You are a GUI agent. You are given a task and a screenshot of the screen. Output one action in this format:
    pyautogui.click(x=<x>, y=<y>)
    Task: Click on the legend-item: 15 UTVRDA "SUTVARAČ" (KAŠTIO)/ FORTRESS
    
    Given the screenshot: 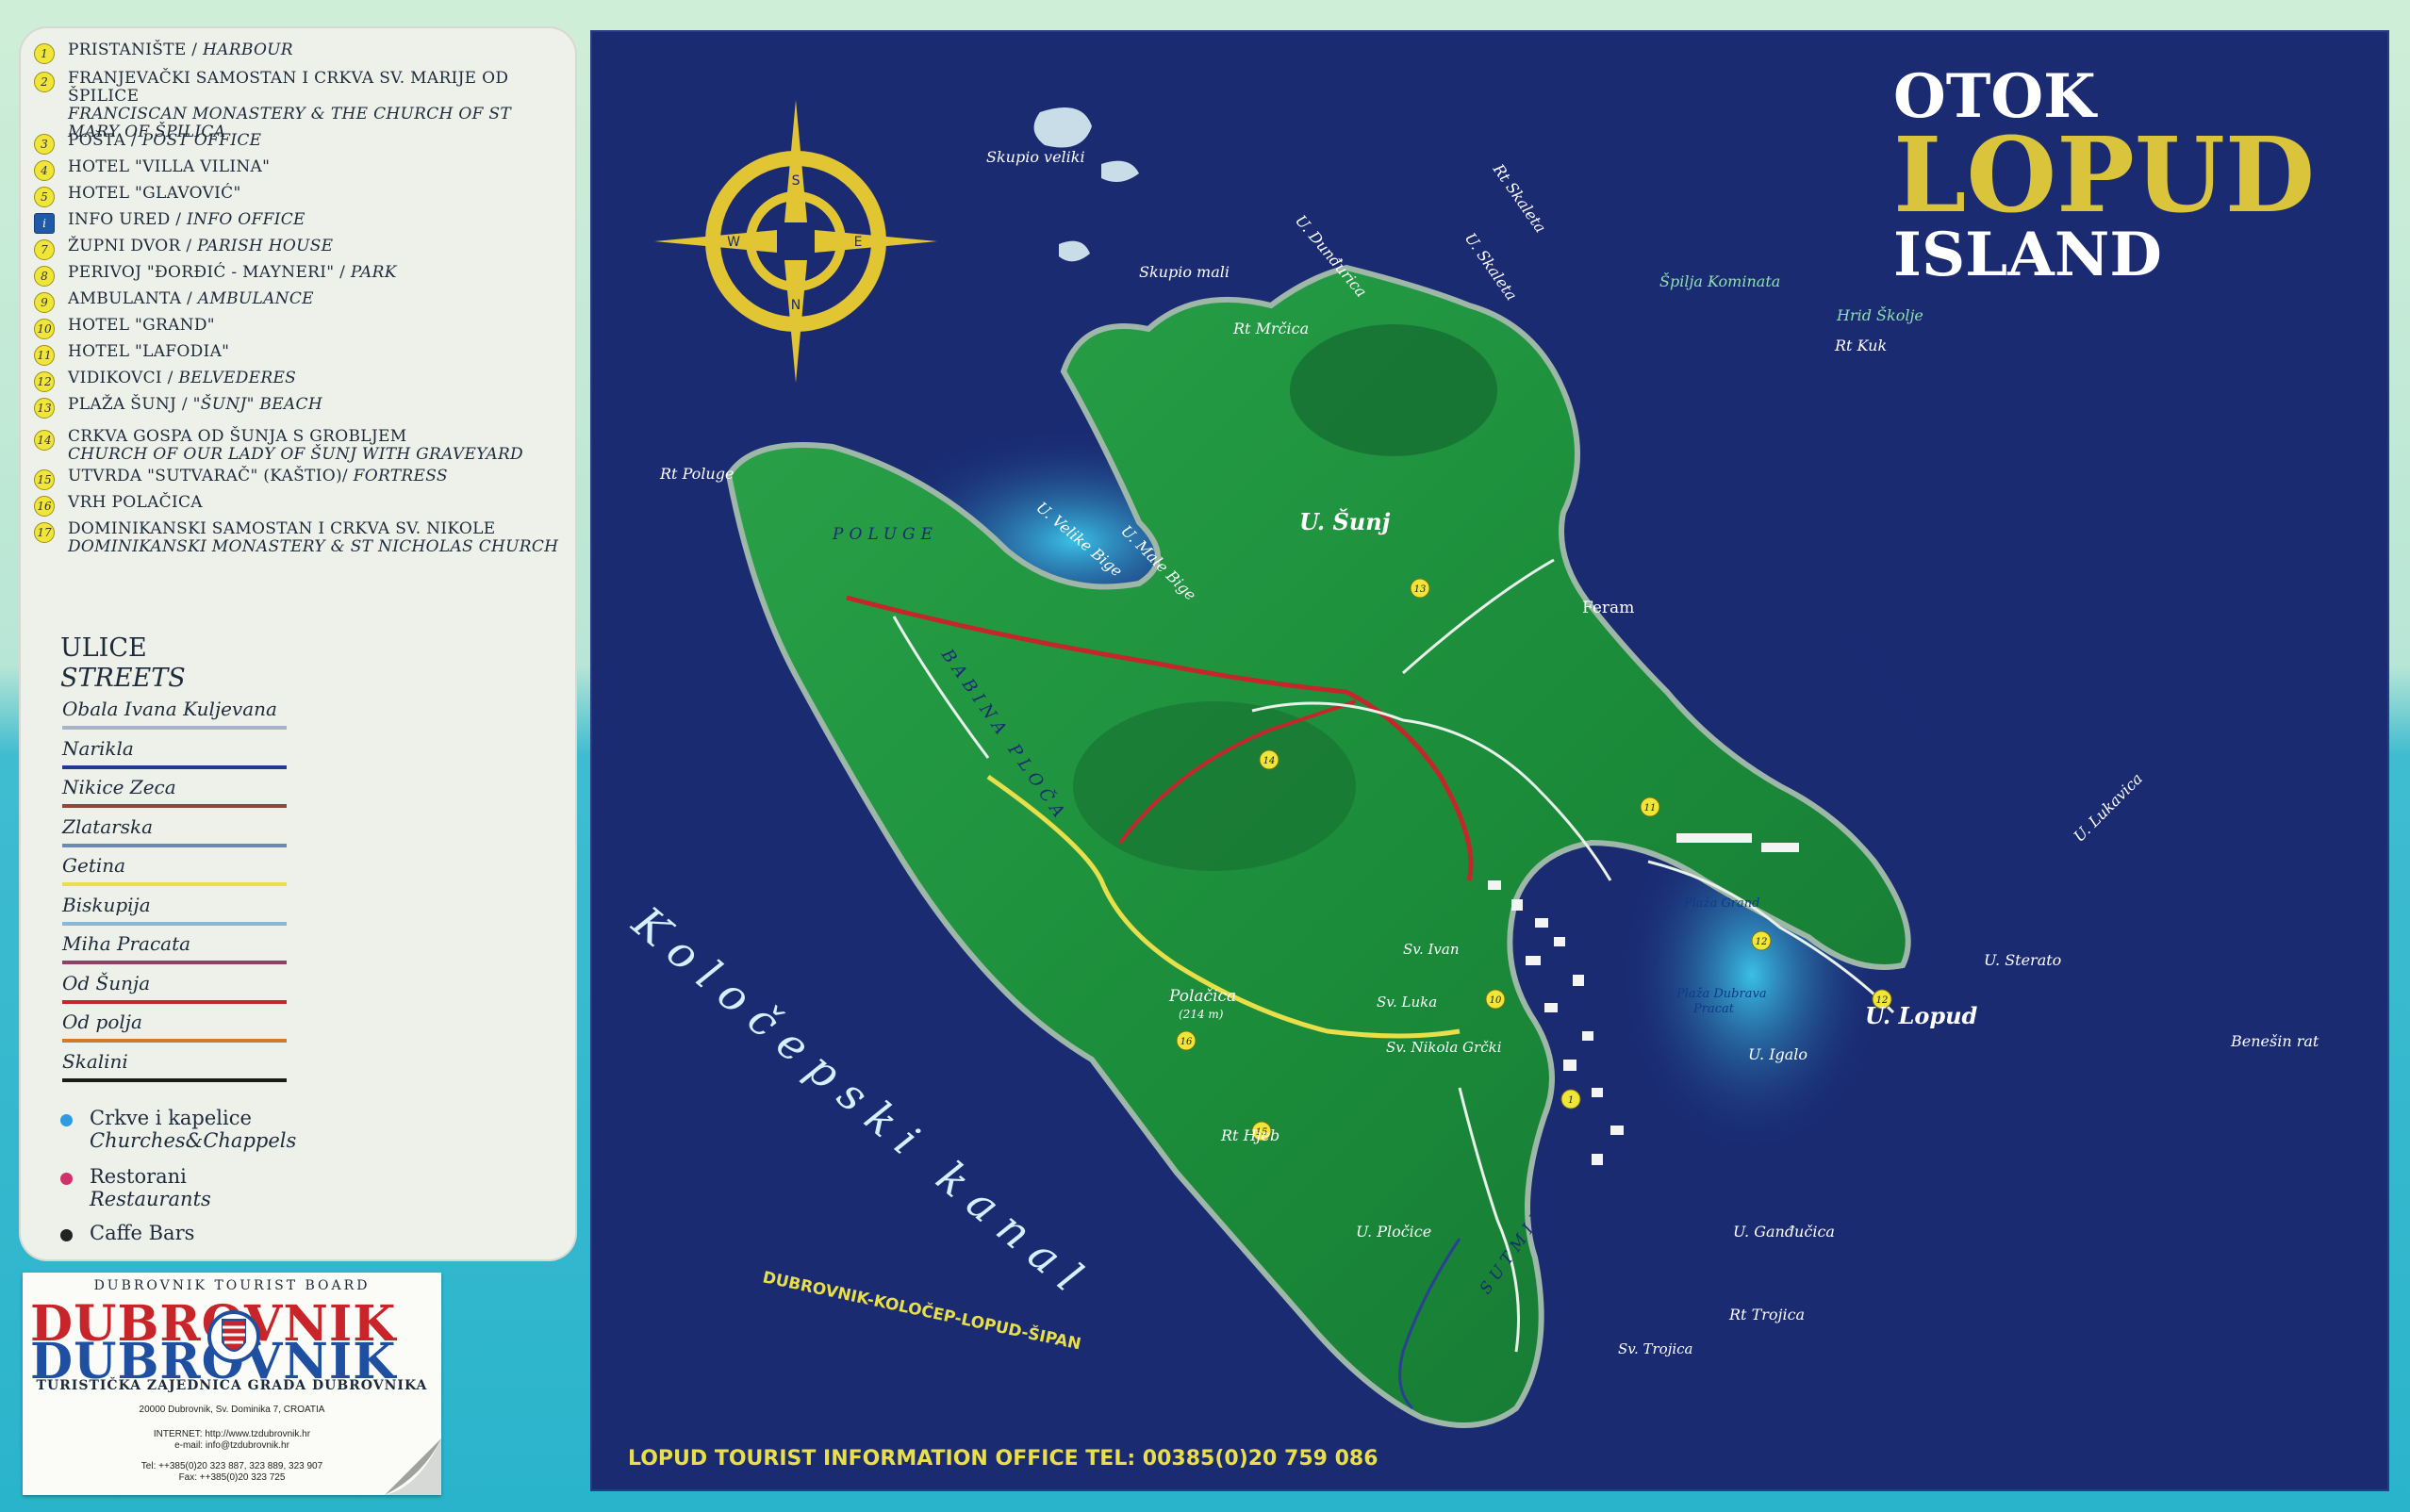 What is the action you would take?
    pyautogui.click(x=298, y=479)
    